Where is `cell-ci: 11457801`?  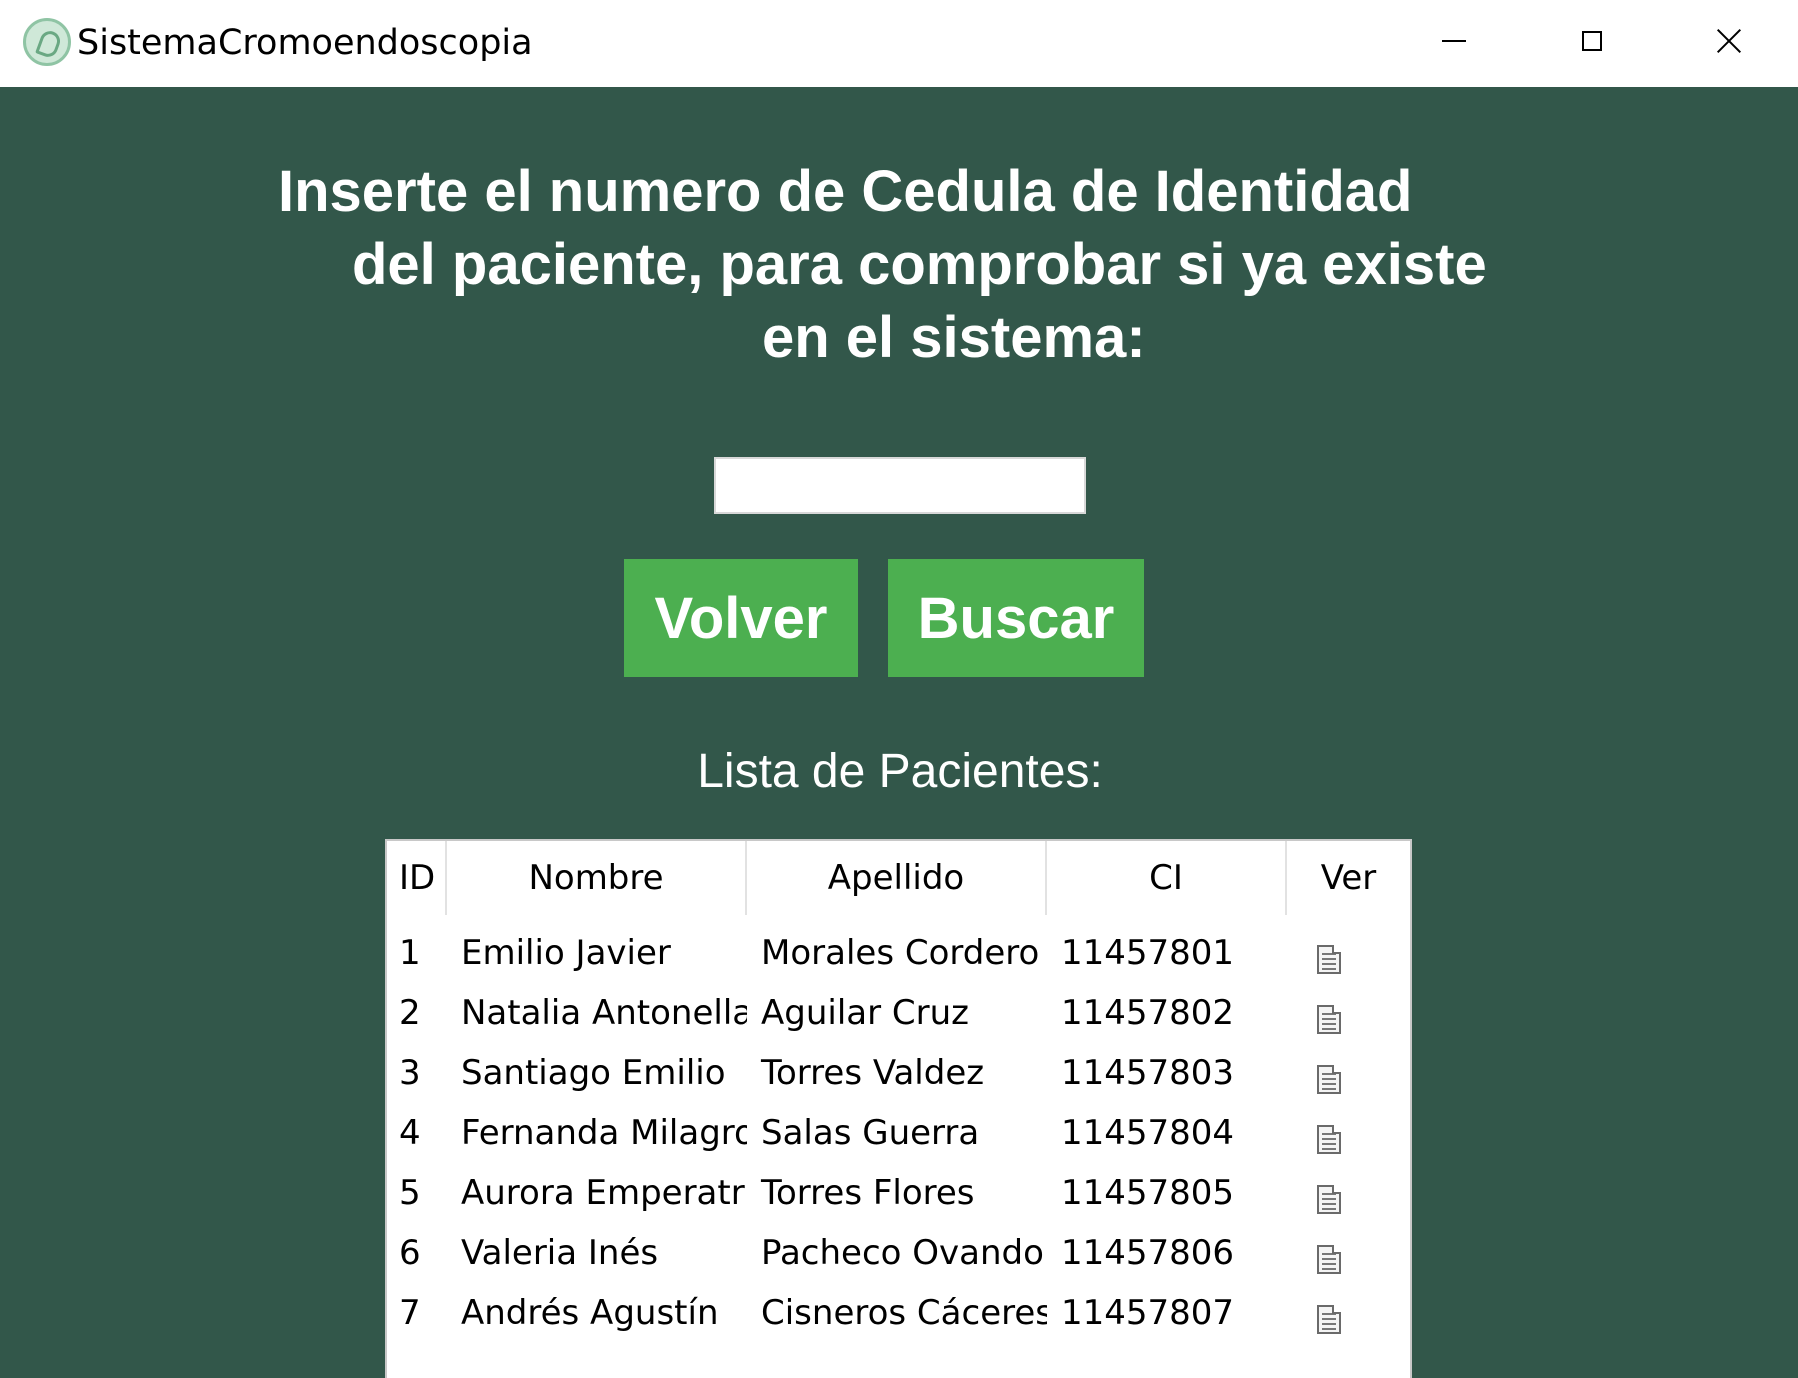 cell-ci: 11457801 is located at coordinates (1148, 953).